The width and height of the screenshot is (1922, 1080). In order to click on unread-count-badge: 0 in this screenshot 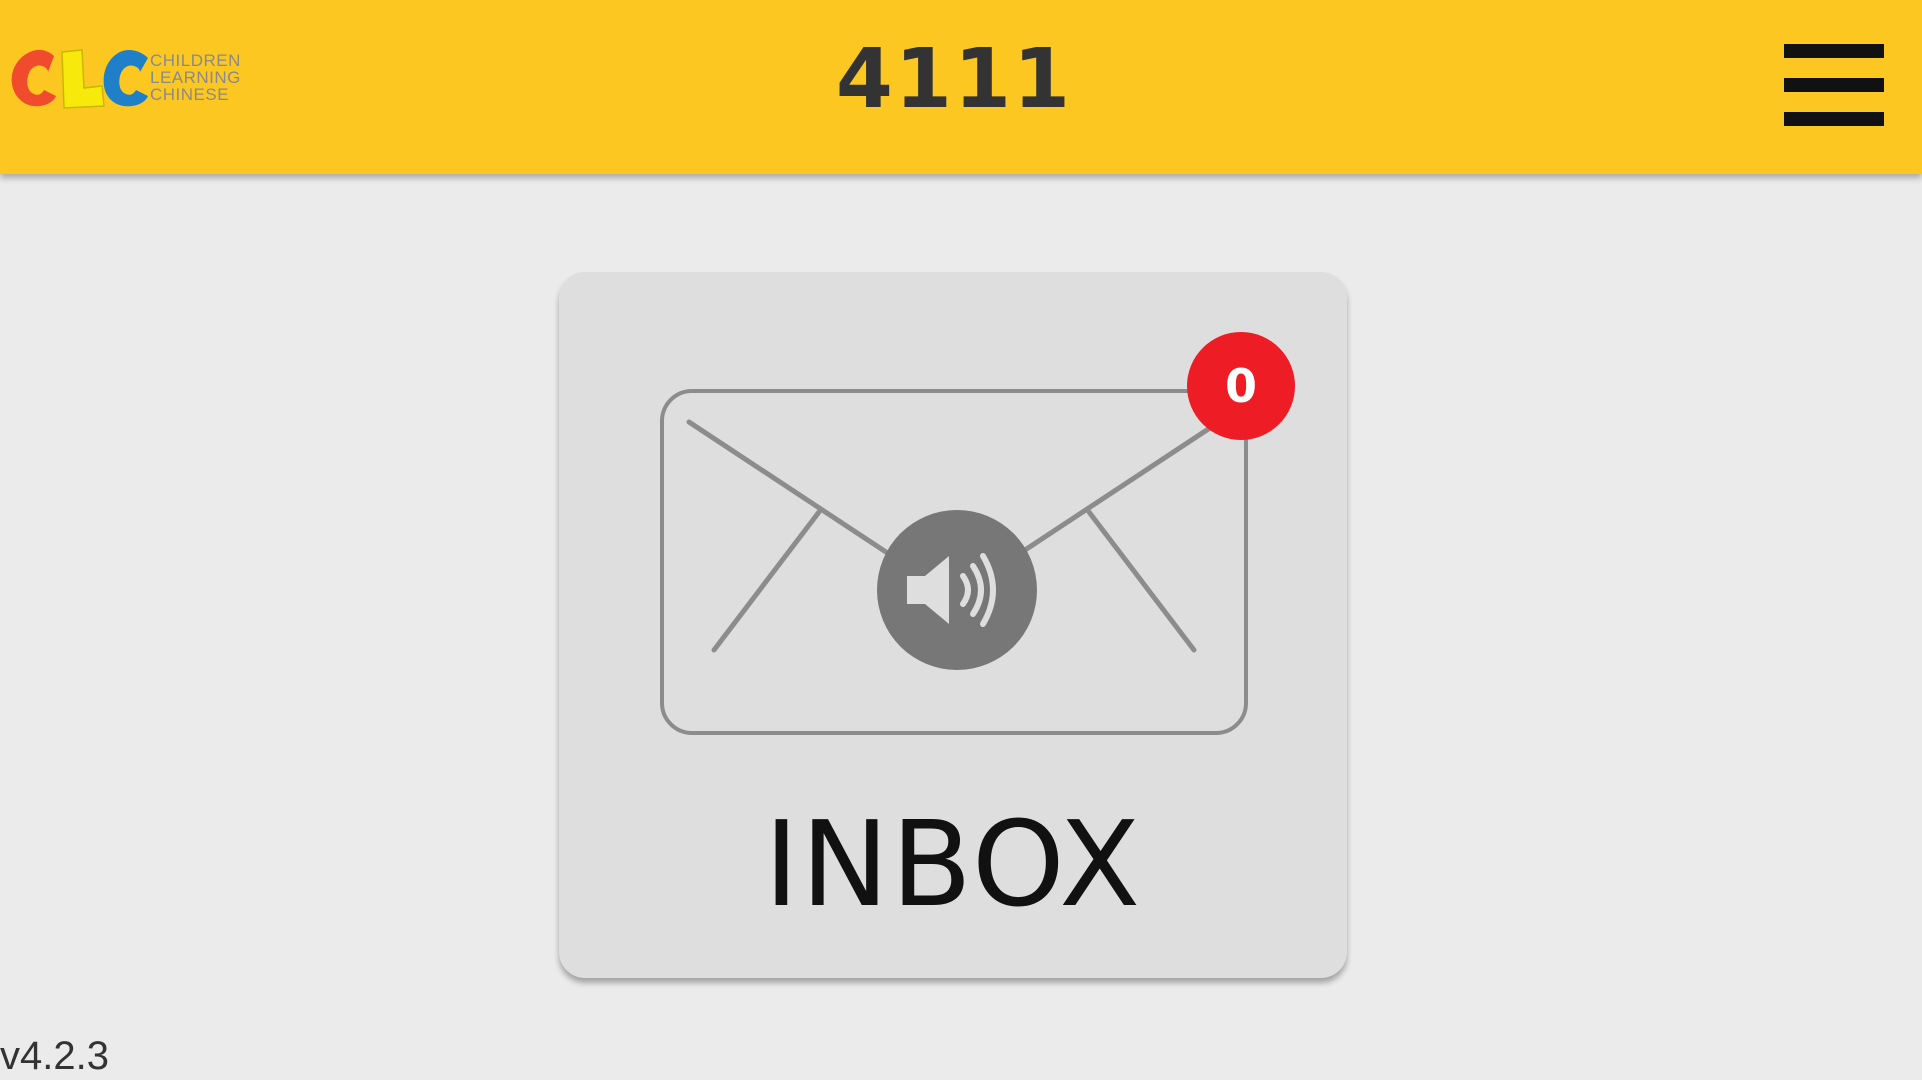, I will do `click(1241, 386)`.